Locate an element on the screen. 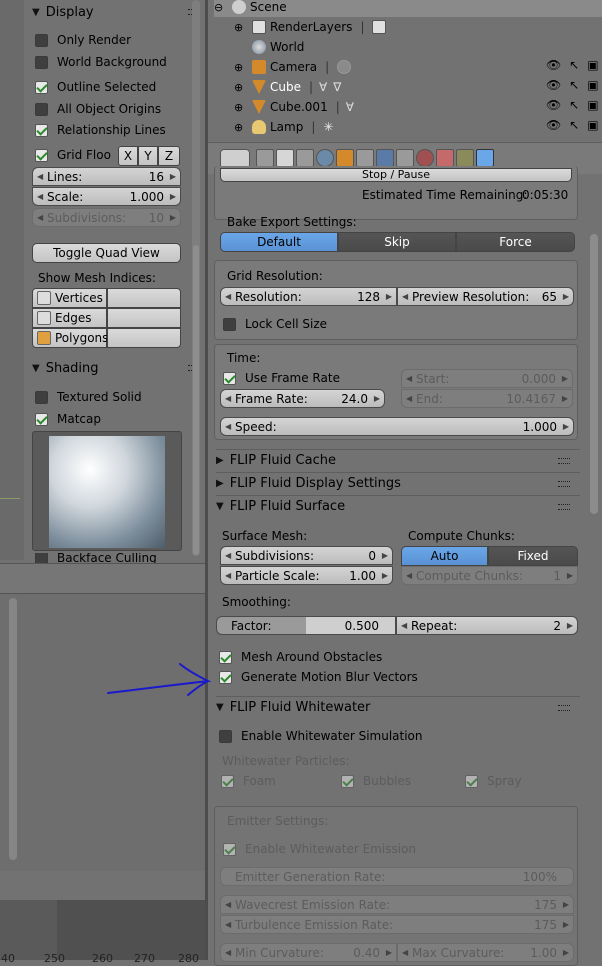  timeline-scrollbar is located at coordinates (13, 729).